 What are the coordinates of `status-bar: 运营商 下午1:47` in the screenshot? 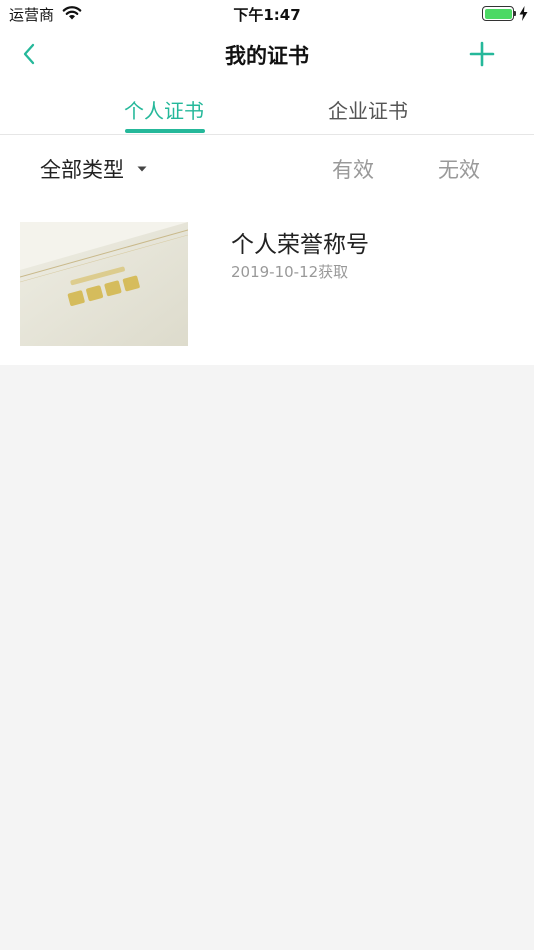 It's located at (267, 14).